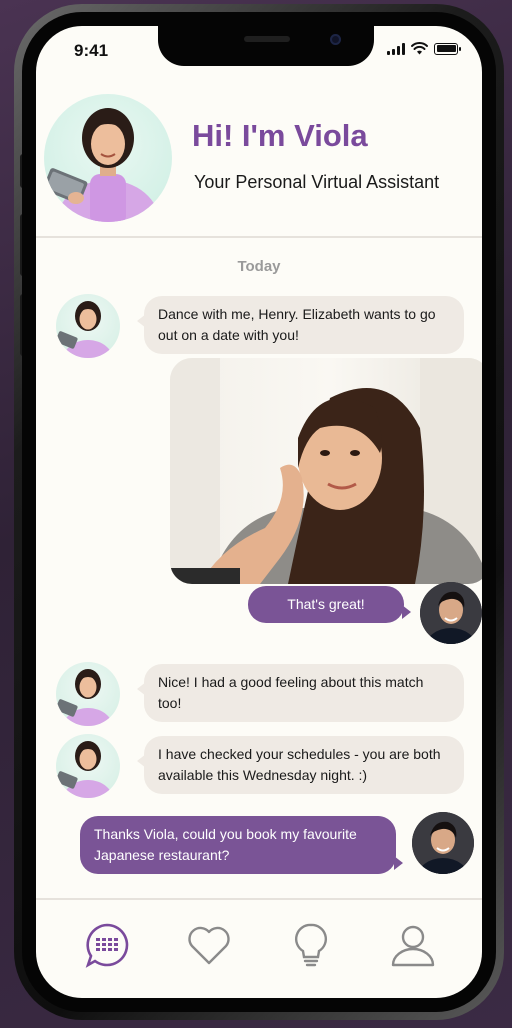 The width and height of the screenshot is (512, 1028). What do you see at coordinates (266, 46) in the screenshot?
I see `notch` at bounding box center [266, 46].